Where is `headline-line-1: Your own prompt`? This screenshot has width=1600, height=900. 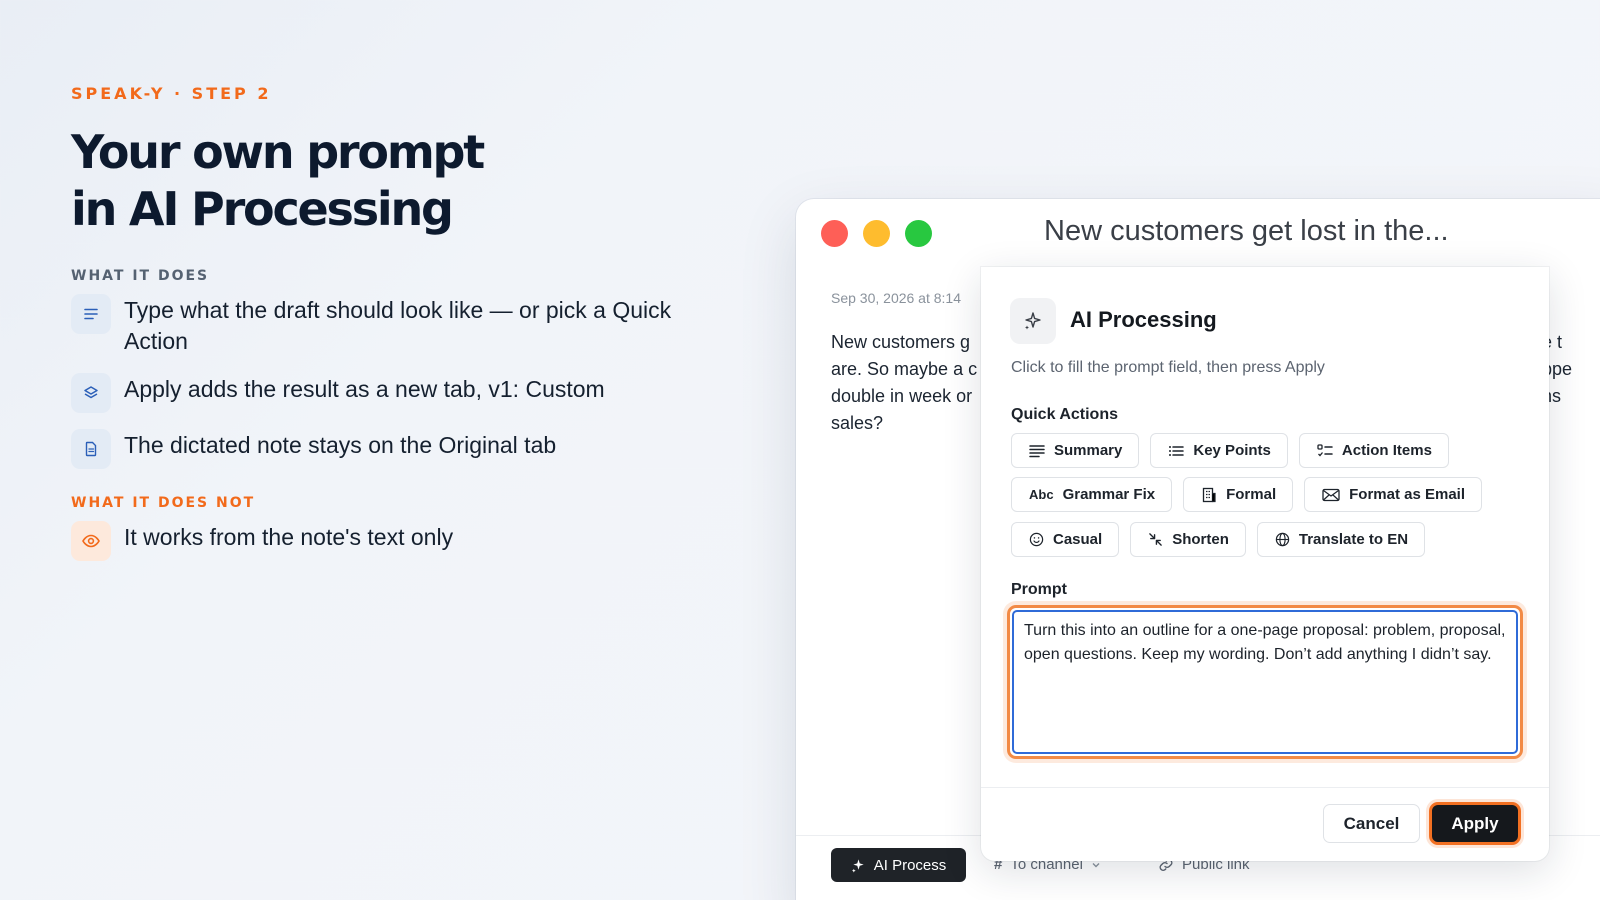
headline-line-1: Your own prompt is located at coordinates (278, 152).